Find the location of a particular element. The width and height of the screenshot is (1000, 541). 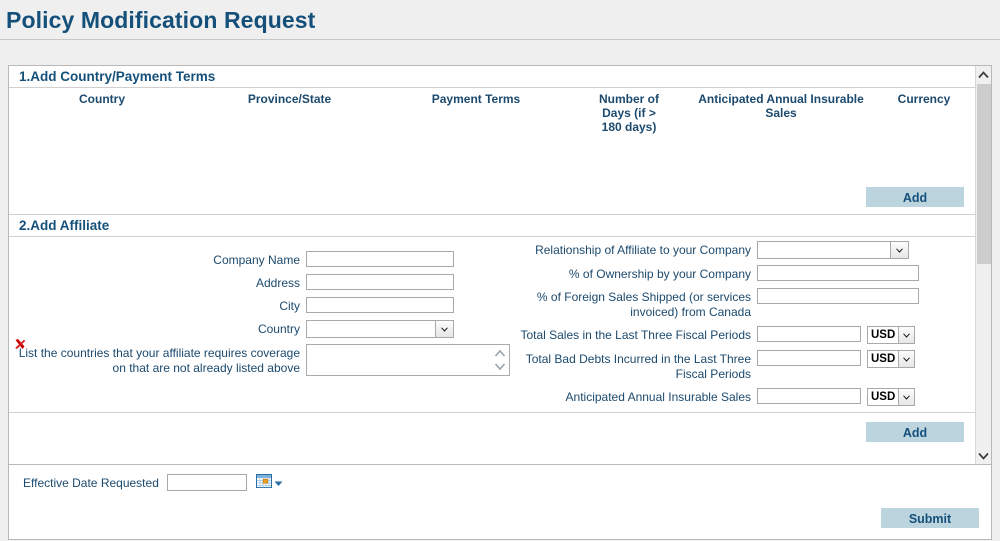

label-effective-date: Effective Date Requested is located at coordinates (91, 482).